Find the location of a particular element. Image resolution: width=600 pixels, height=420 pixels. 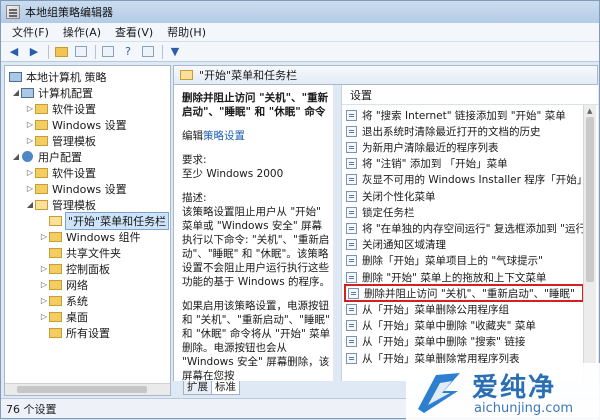

toolbar-separator is located at coordinates (162, 51).